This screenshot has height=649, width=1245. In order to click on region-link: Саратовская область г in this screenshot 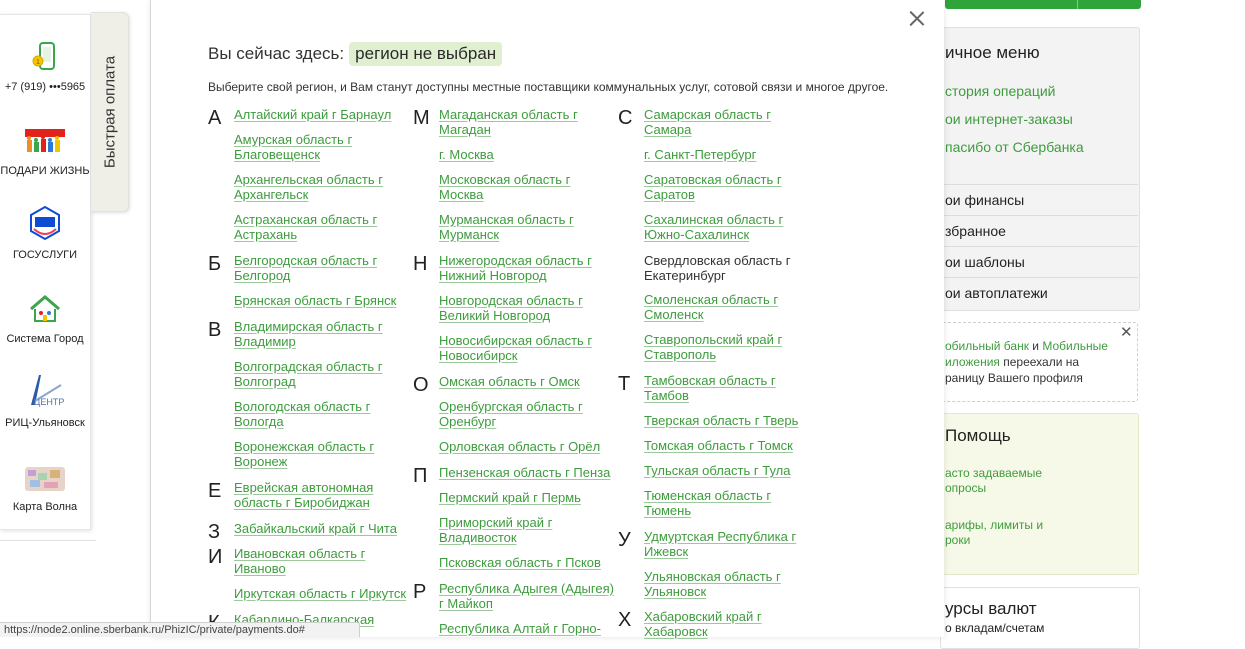, I will do `click(713, 179)`.